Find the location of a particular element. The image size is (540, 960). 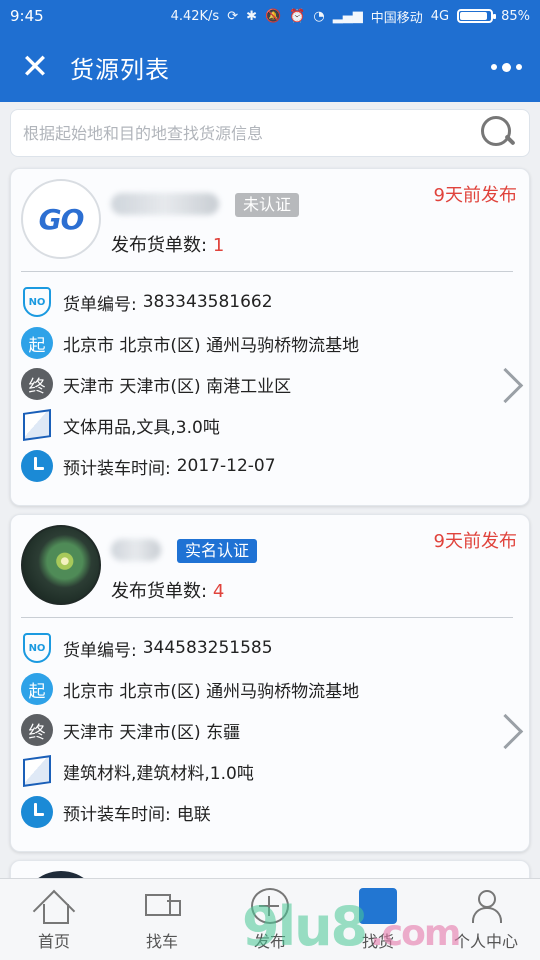

order-count: 发布货单数: 4 is located at coordinates (167, 590).